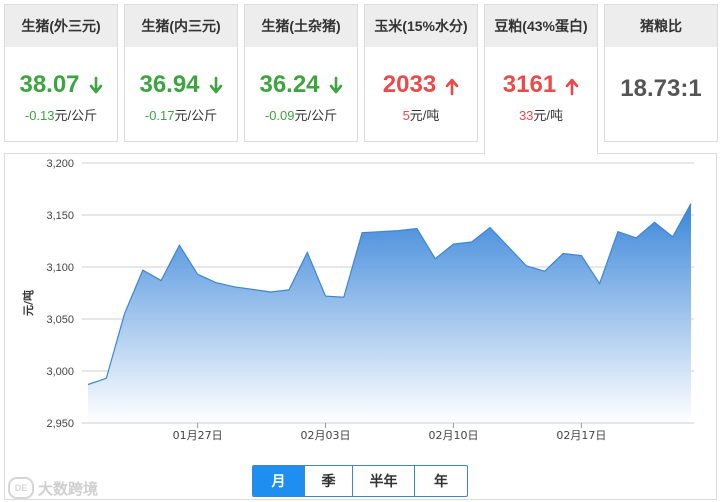 The image size is (723, 502). Describe the element at coordinates (169, 84) in the screenshot. I see `card-value: 36.94` at that location.